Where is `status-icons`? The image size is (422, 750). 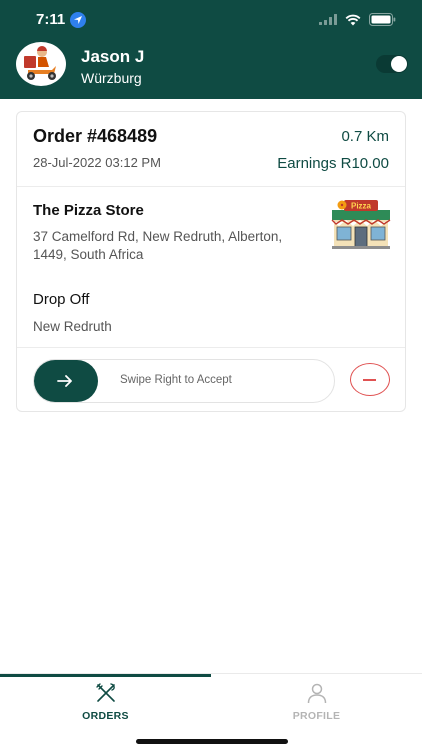
status-icons is located at coordinates (357, 19).